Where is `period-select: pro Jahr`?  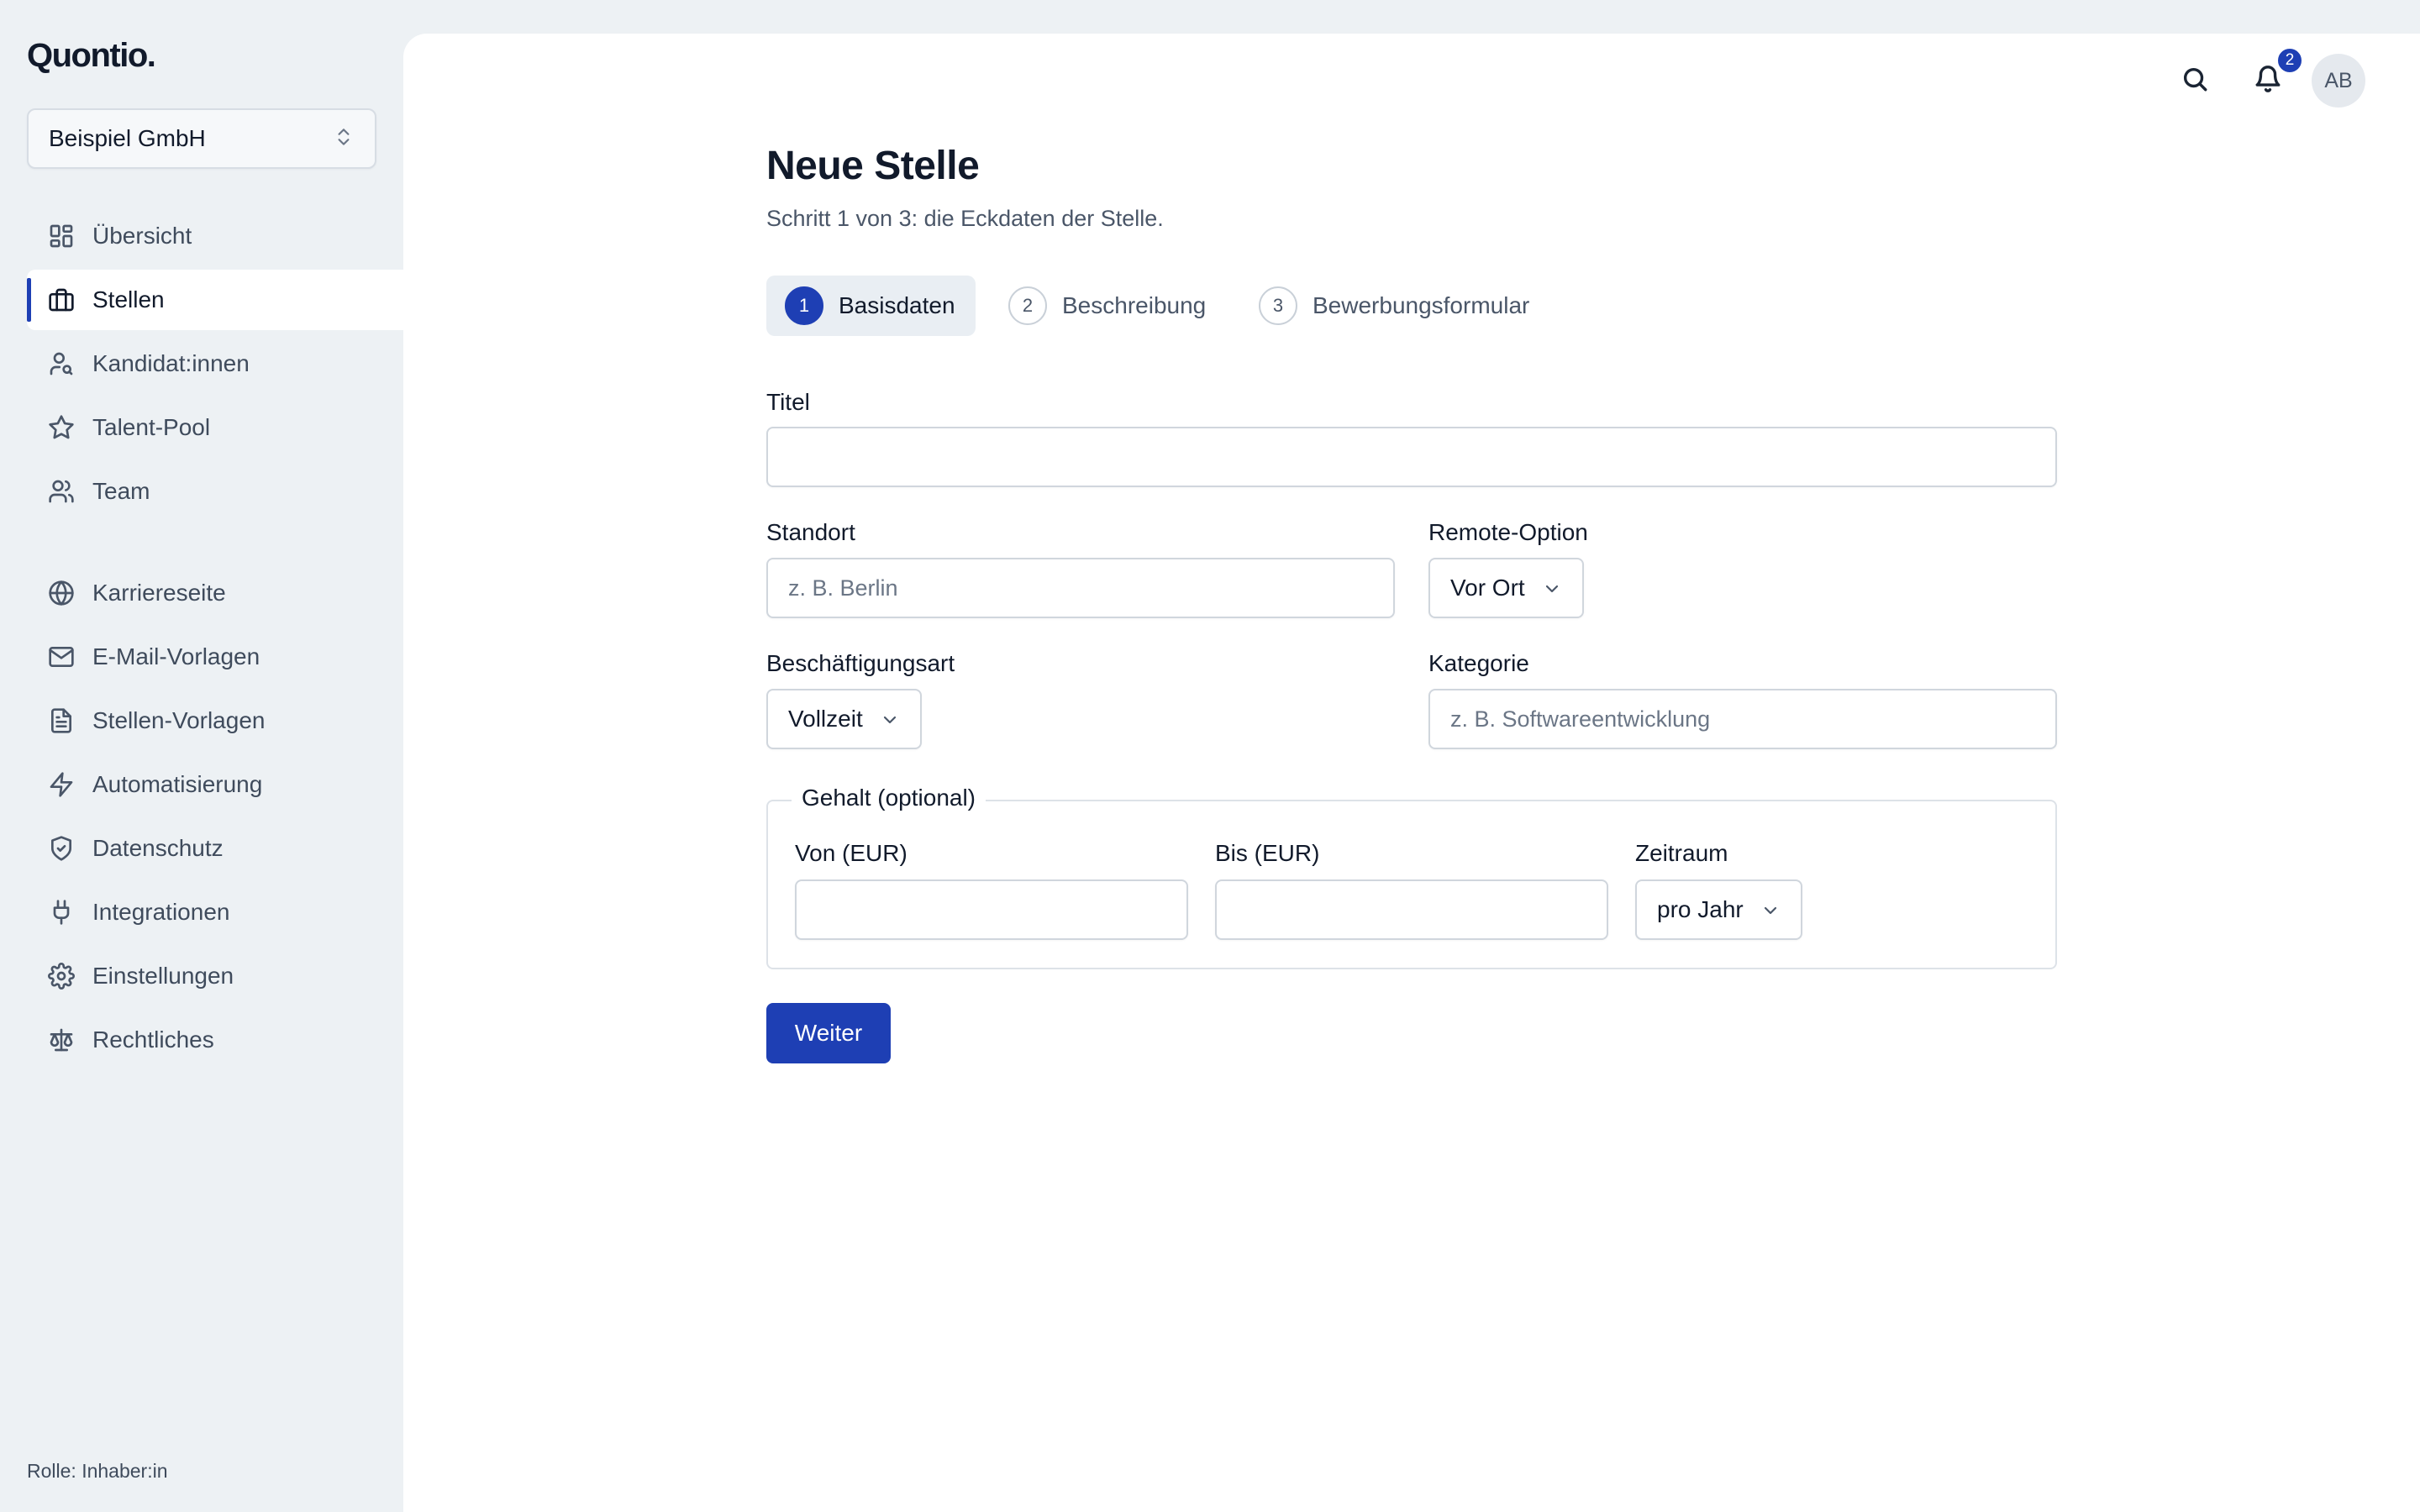 period-select: pro Jahr is located at coordinates (1718, 909).